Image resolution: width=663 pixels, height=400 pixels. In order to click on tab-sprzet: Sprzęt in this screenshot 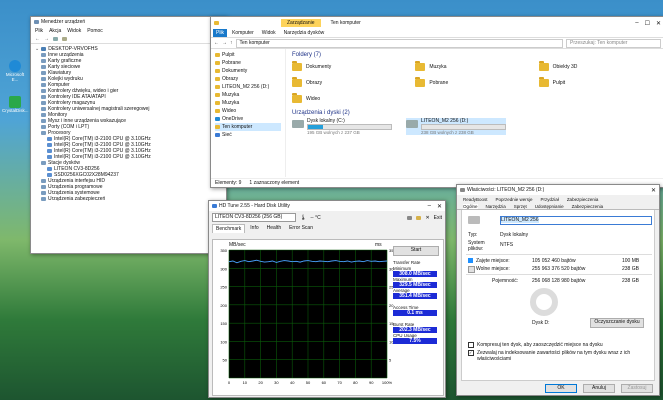, I will do `click(520, 206)`.